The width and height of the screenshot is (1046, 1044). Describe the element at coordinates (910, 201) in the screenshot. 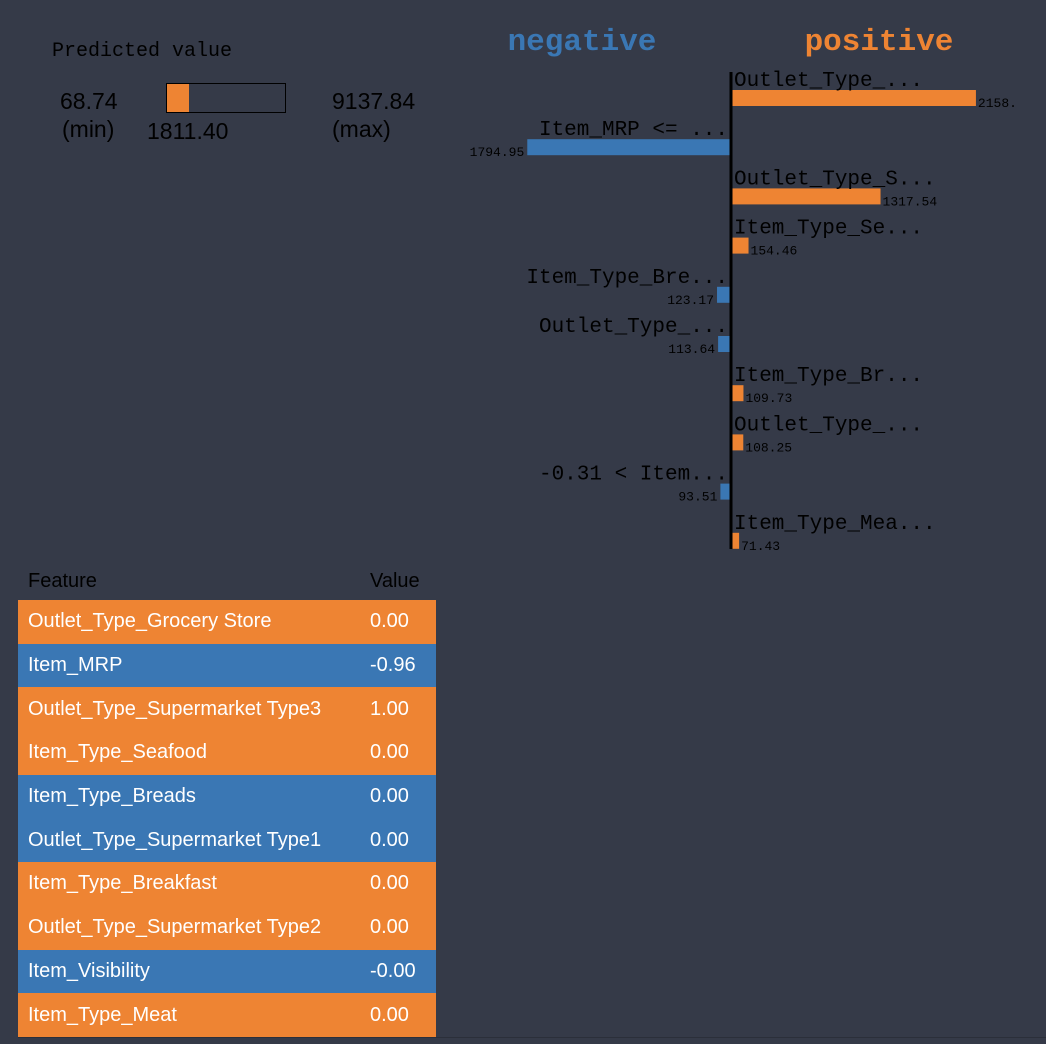

I see `value-label: 1317.54` at that location.